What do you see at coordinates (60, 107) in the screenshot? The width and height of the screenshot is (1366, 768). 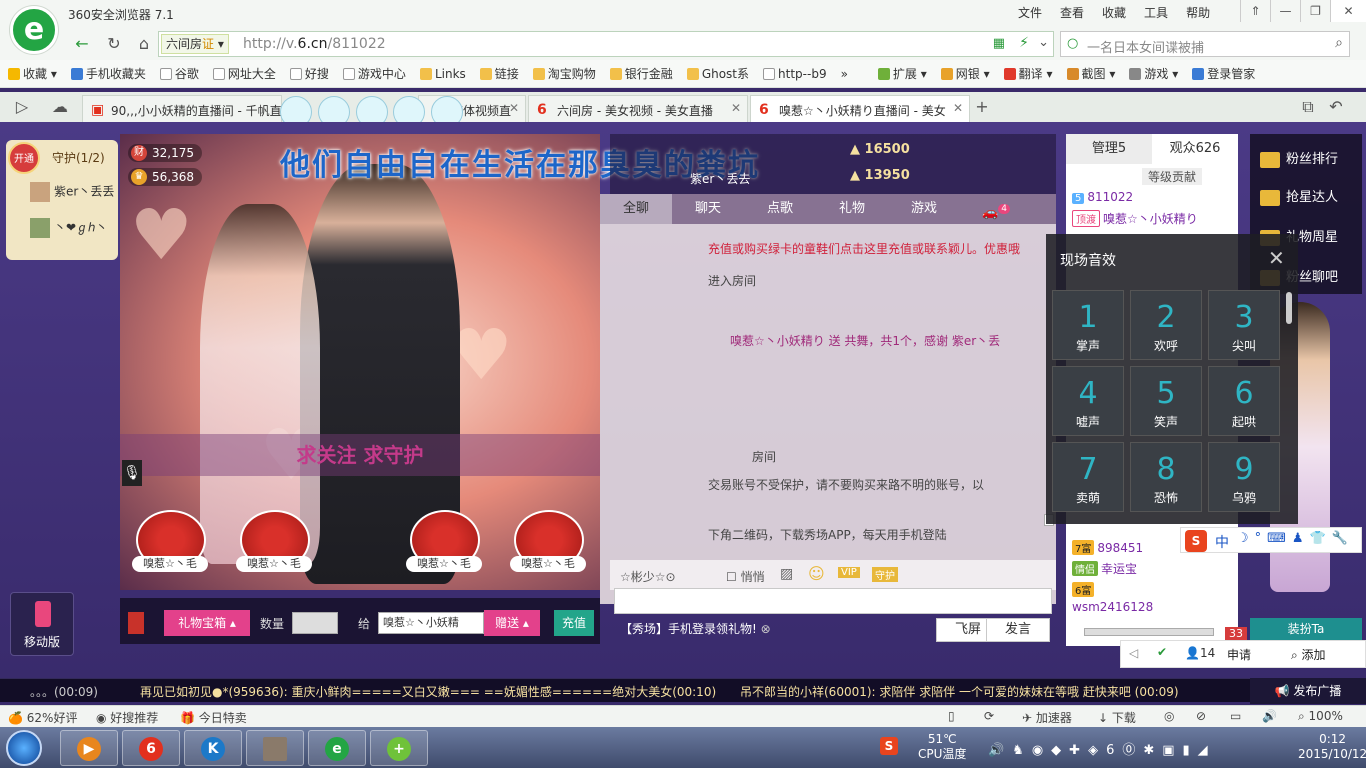 I see `cloud-icon: ☁` at bounding box center [60, 107].